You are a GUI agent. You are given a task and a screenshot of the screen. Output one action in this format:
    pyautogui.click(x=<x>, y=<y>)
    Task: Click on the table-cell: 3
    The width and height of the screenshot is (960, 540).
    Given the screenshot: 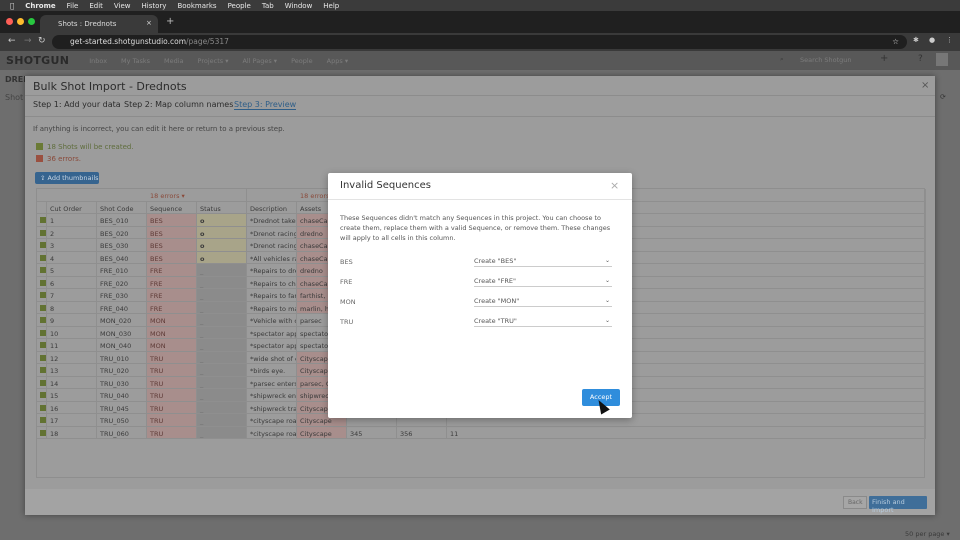 What is the action you would take?
    pyautogui.click(x=72, y=245)
    